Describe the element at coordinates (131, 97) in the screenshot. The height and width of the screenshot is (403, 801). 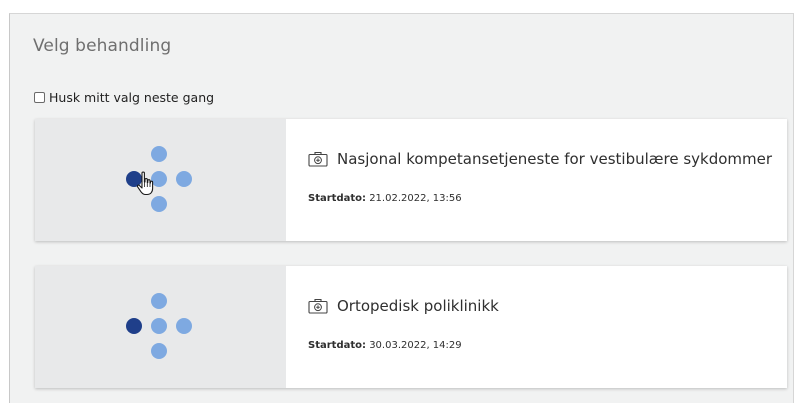
I see `remember-label: Husk mitt valg neste gang` at that location.